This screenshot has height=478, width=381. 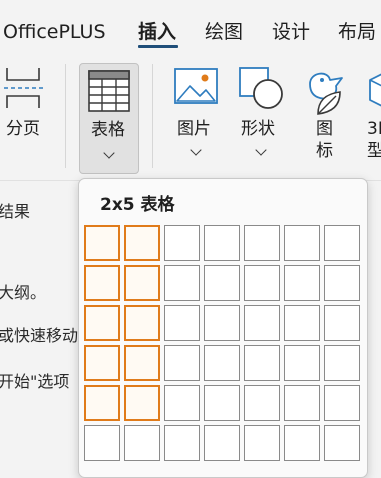 What do you see at coordinates (196, 86) in the screenshot?
I see `picture-icon` at bounding box center [196, 86].